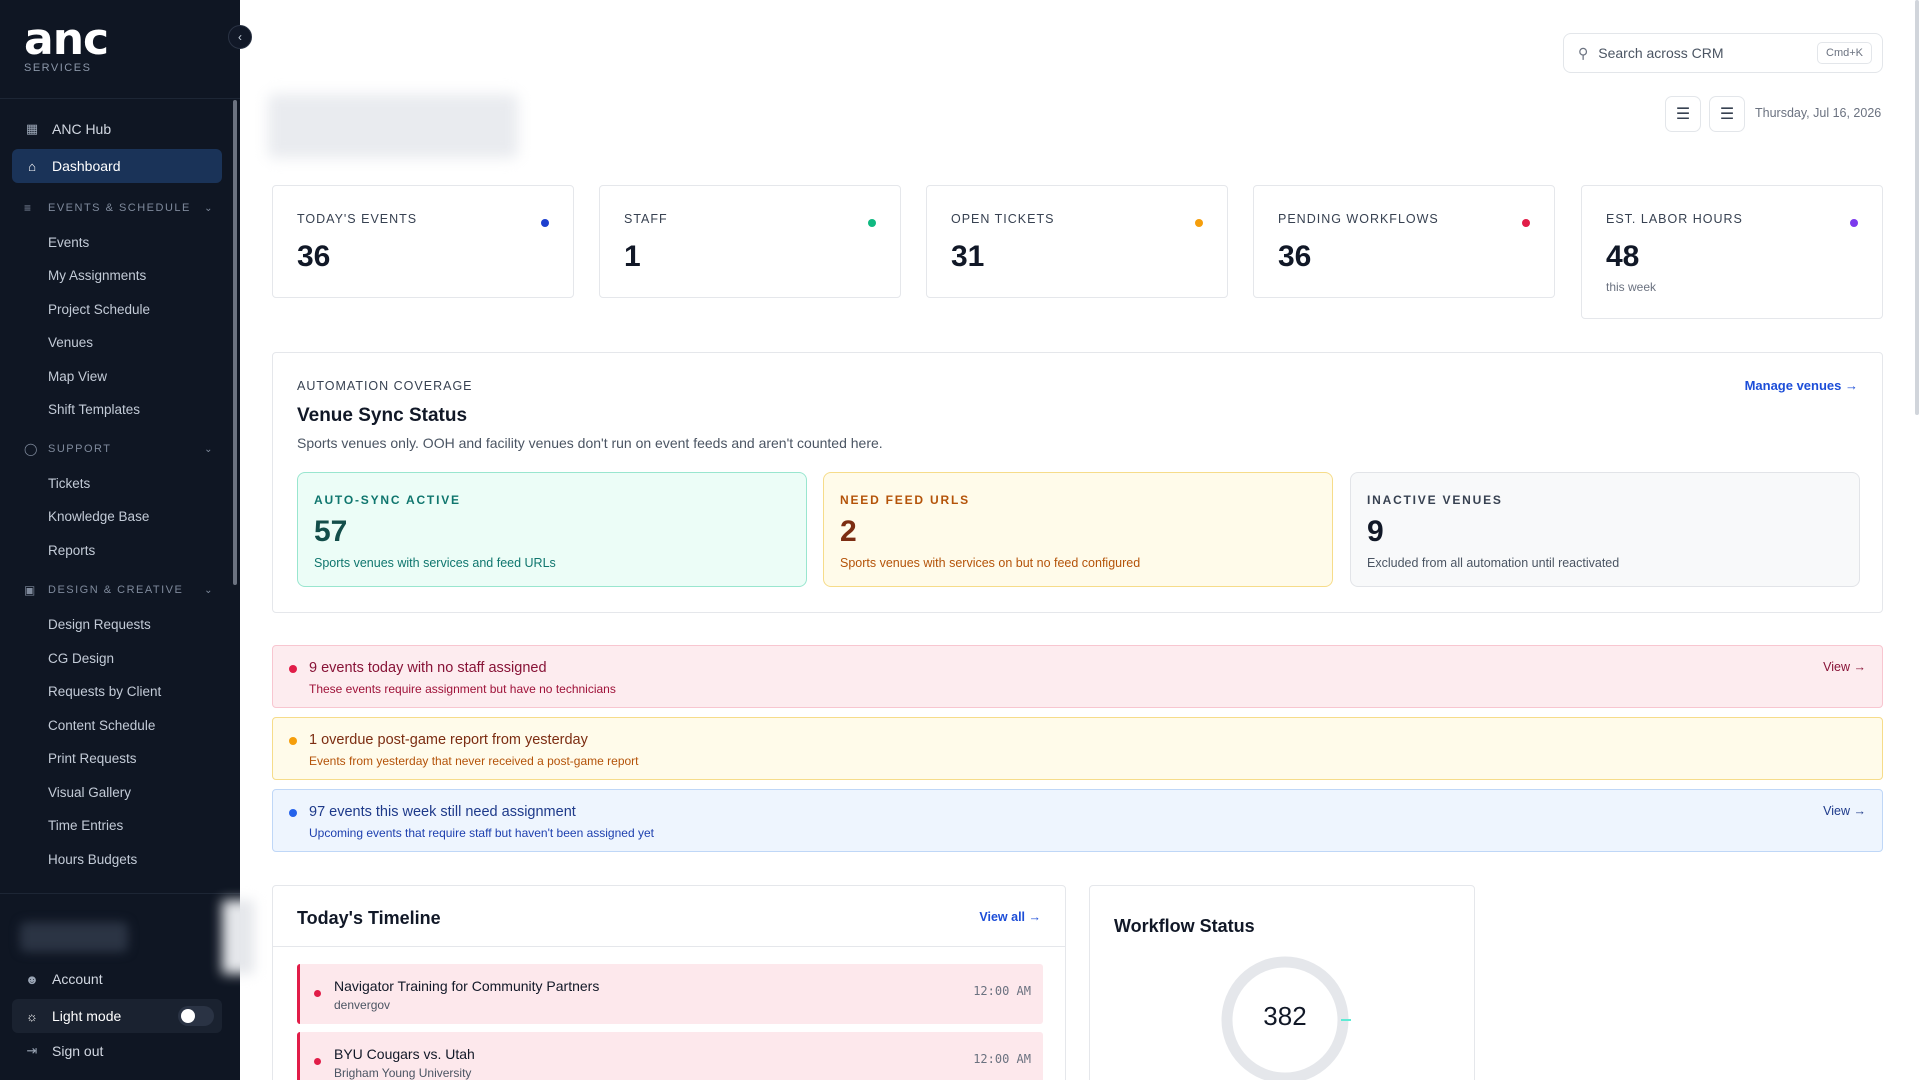 The image size is (1920, 1080). Describe the element at coordinates (317, 993) in the screenshot. I see `timeline-dot` at that location.